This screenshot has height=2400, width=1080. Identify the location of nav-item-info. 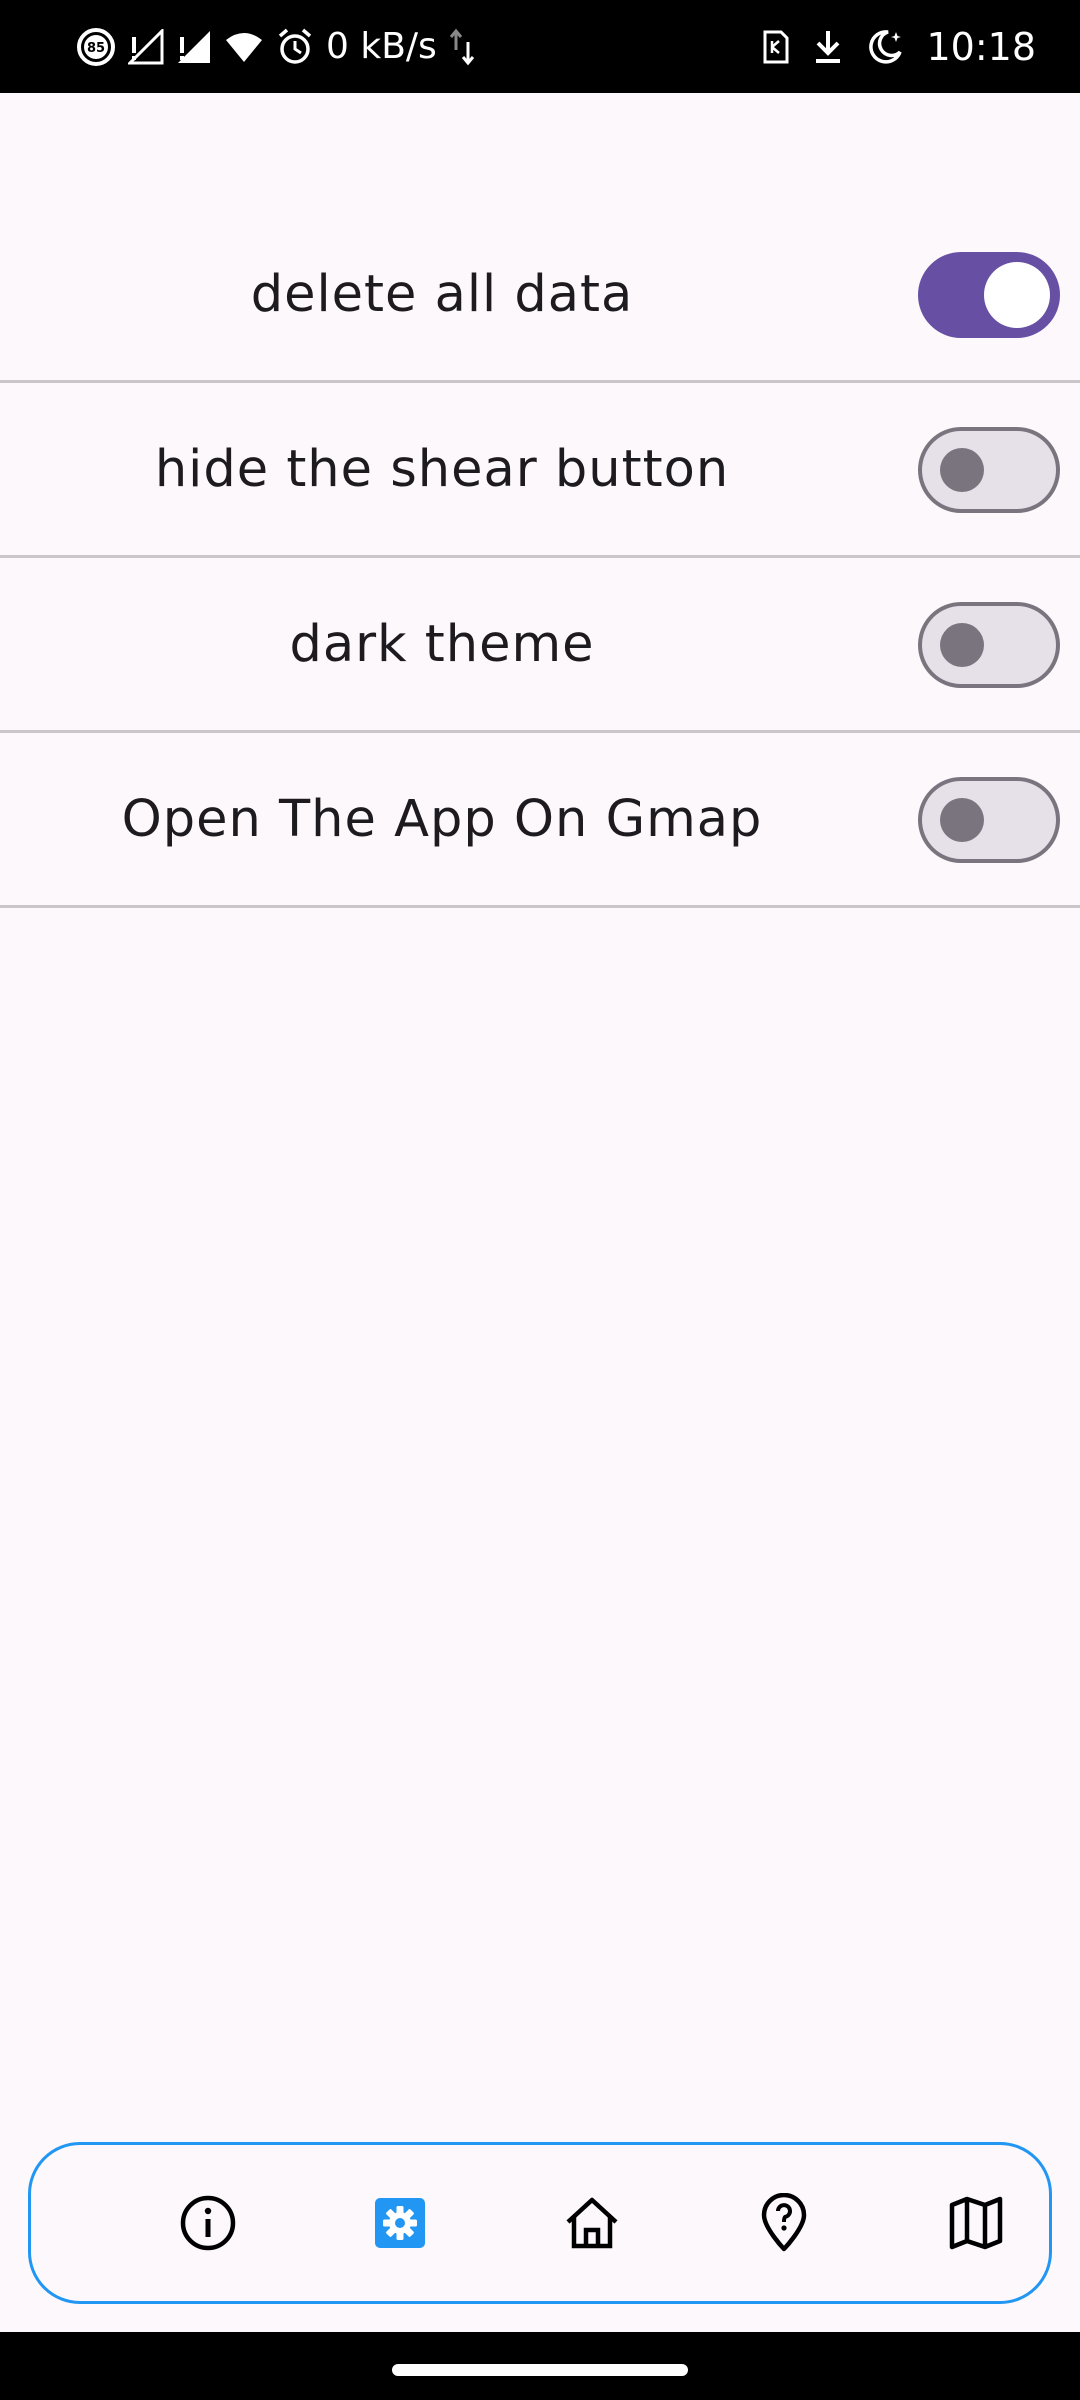
(208, 2225).